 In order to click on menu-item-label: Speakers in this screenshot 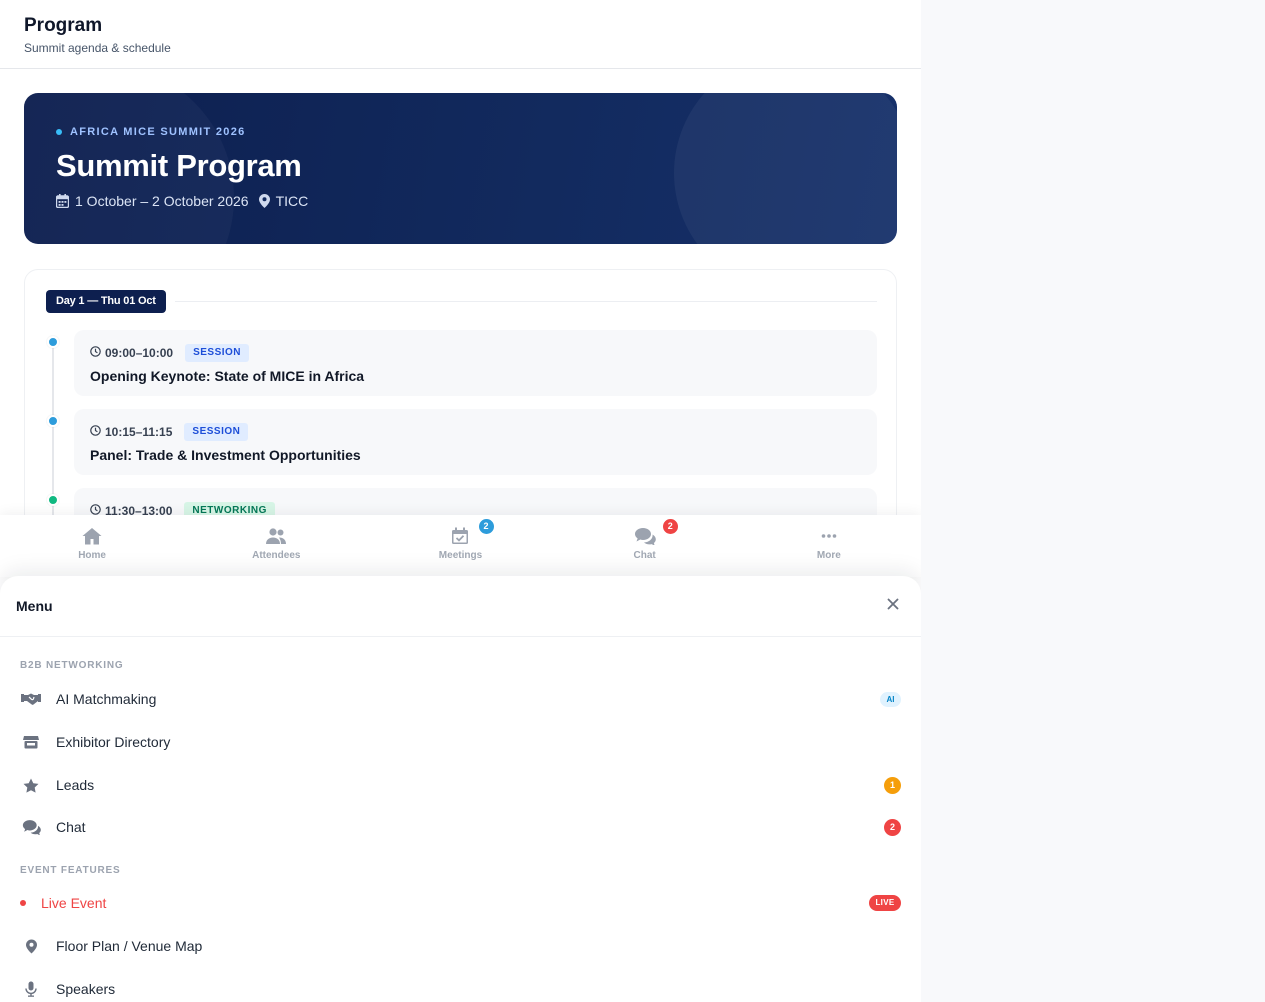, I will do `click(86, 989)`.